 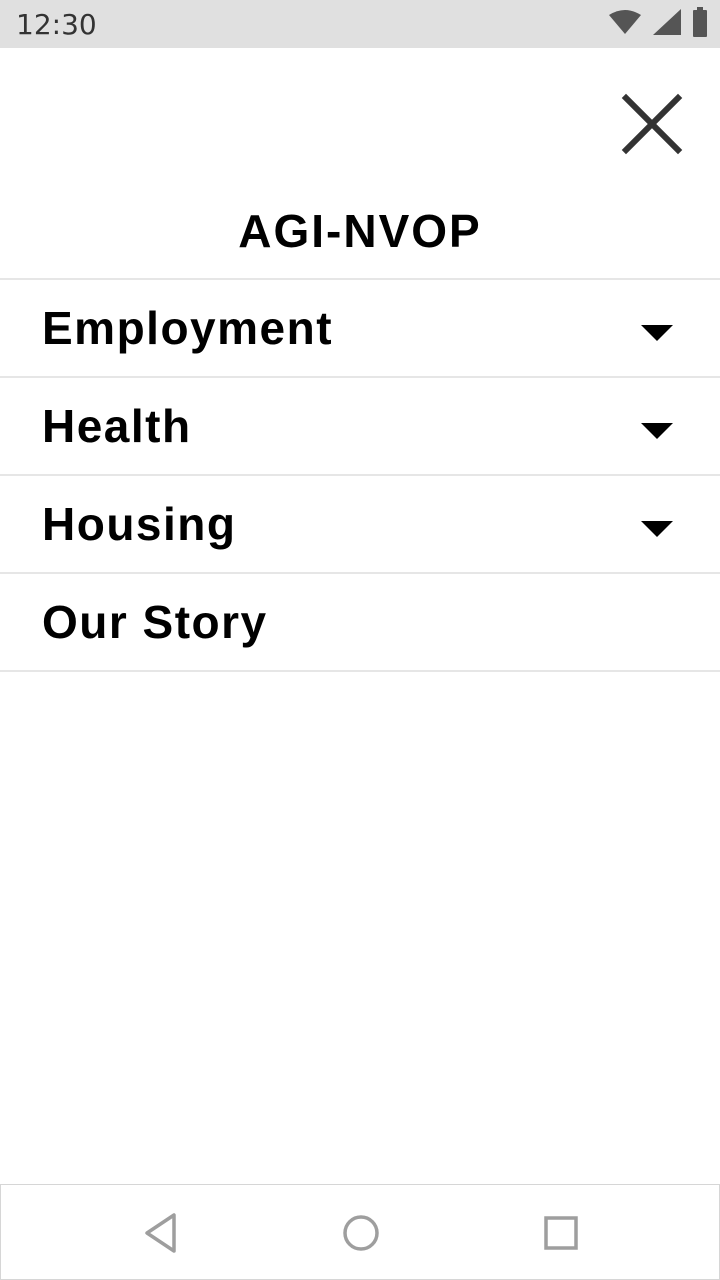 What do you see at coordinates (360, 329) in the screenshot?
I see `menu-item-employment: Employment` at bounding box center [360, 329].